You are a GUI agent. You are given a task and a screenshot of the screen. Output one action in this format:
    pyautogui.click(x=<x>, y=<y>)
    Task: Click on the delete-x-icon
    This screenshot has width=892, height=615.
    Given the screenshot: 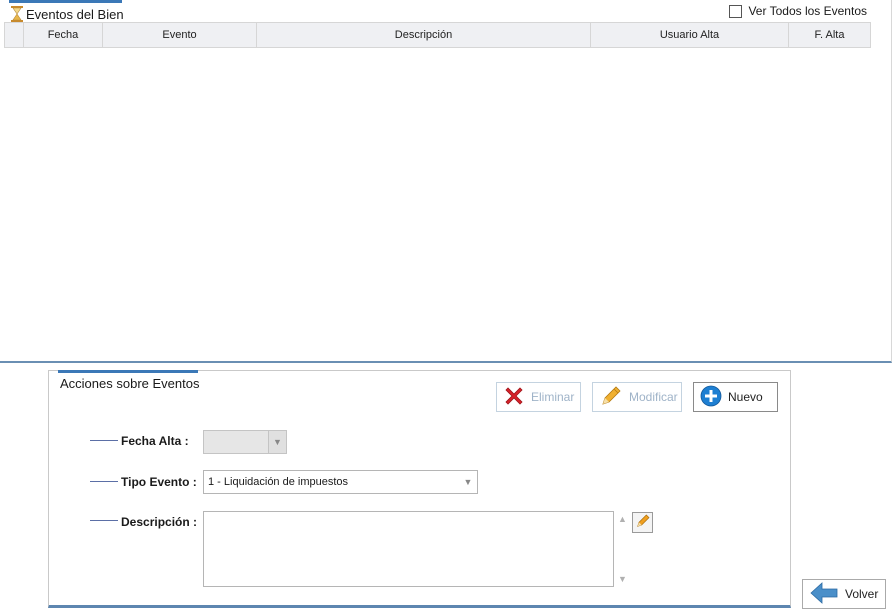 What is the action you would take?
    pyautogui.click(x=514, y=397)
    